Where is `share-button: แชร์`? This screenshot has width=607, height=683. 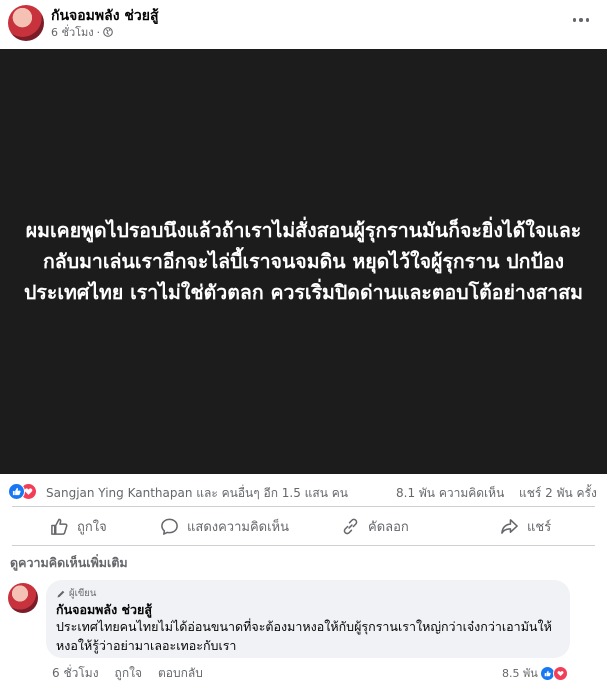
share-button: แชร์ is located at coordinates (525, 526).